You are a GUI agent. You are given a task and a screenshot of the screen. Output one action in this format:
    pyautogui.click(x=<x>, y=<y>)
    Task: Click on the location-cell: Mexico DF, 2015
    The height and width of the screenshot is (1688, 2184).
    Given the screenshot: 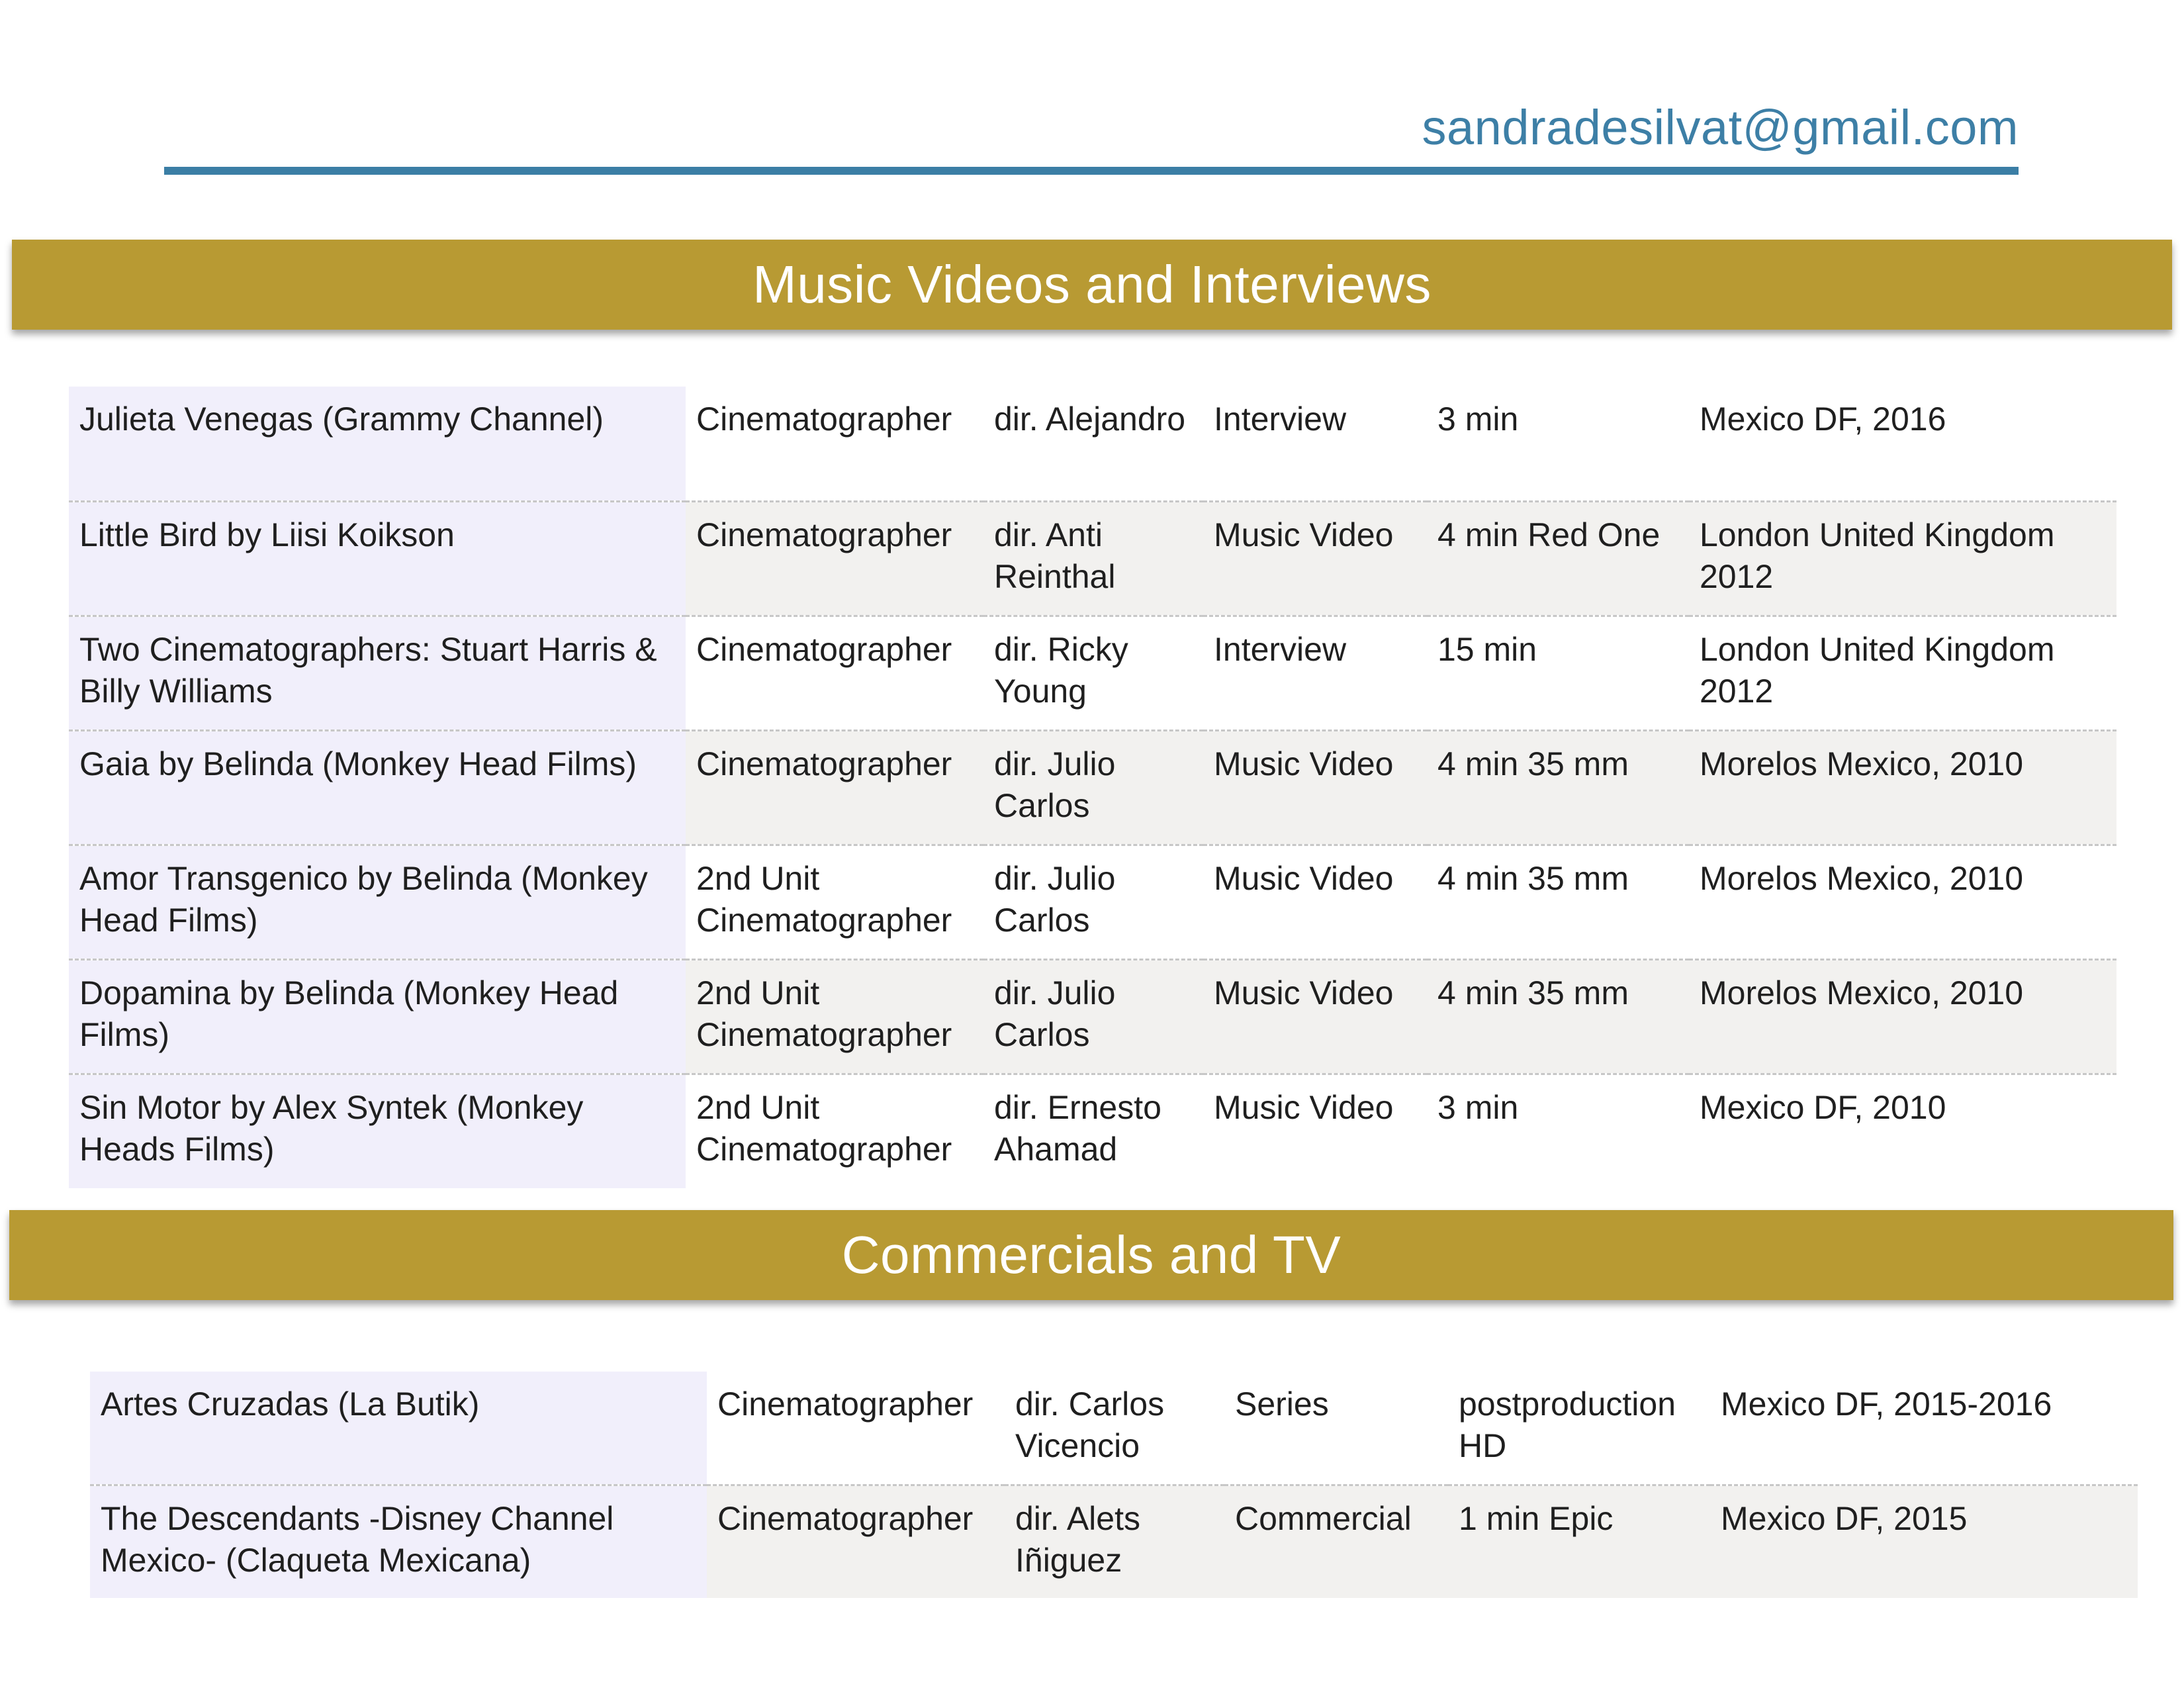 What is the action you would take?
    pyautogui.click(x=1924, y=1541)
    